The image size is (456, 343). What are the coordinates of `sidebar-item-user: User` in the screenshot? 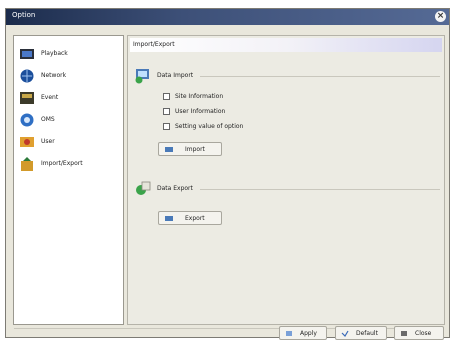 It's located at (69, 142).